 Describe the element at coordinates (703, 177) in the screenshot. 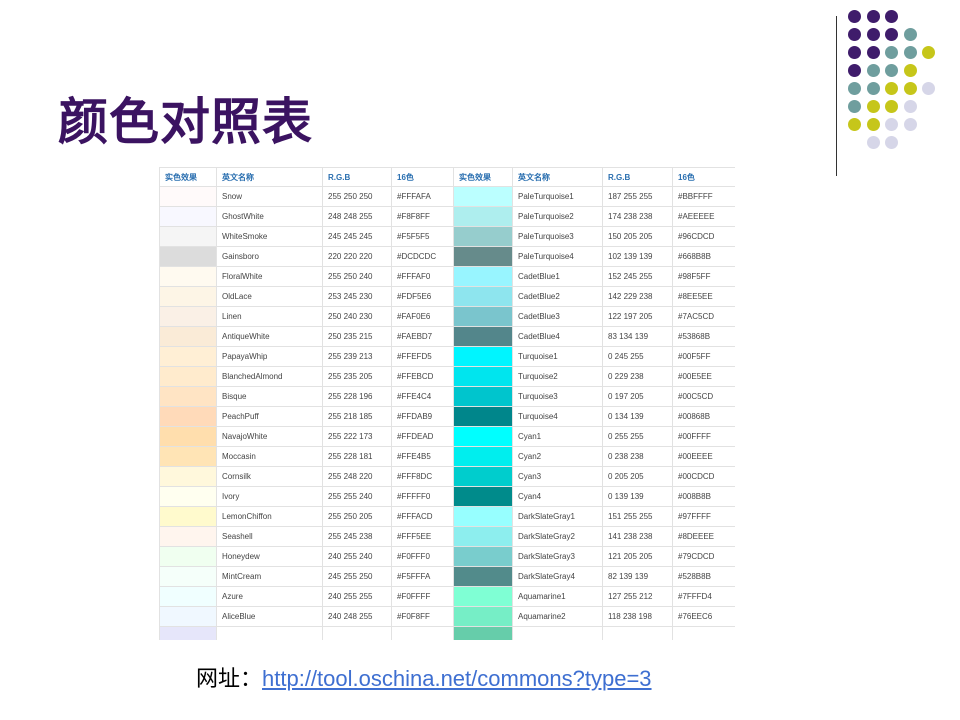

I see `col-header: 16色` at that location.